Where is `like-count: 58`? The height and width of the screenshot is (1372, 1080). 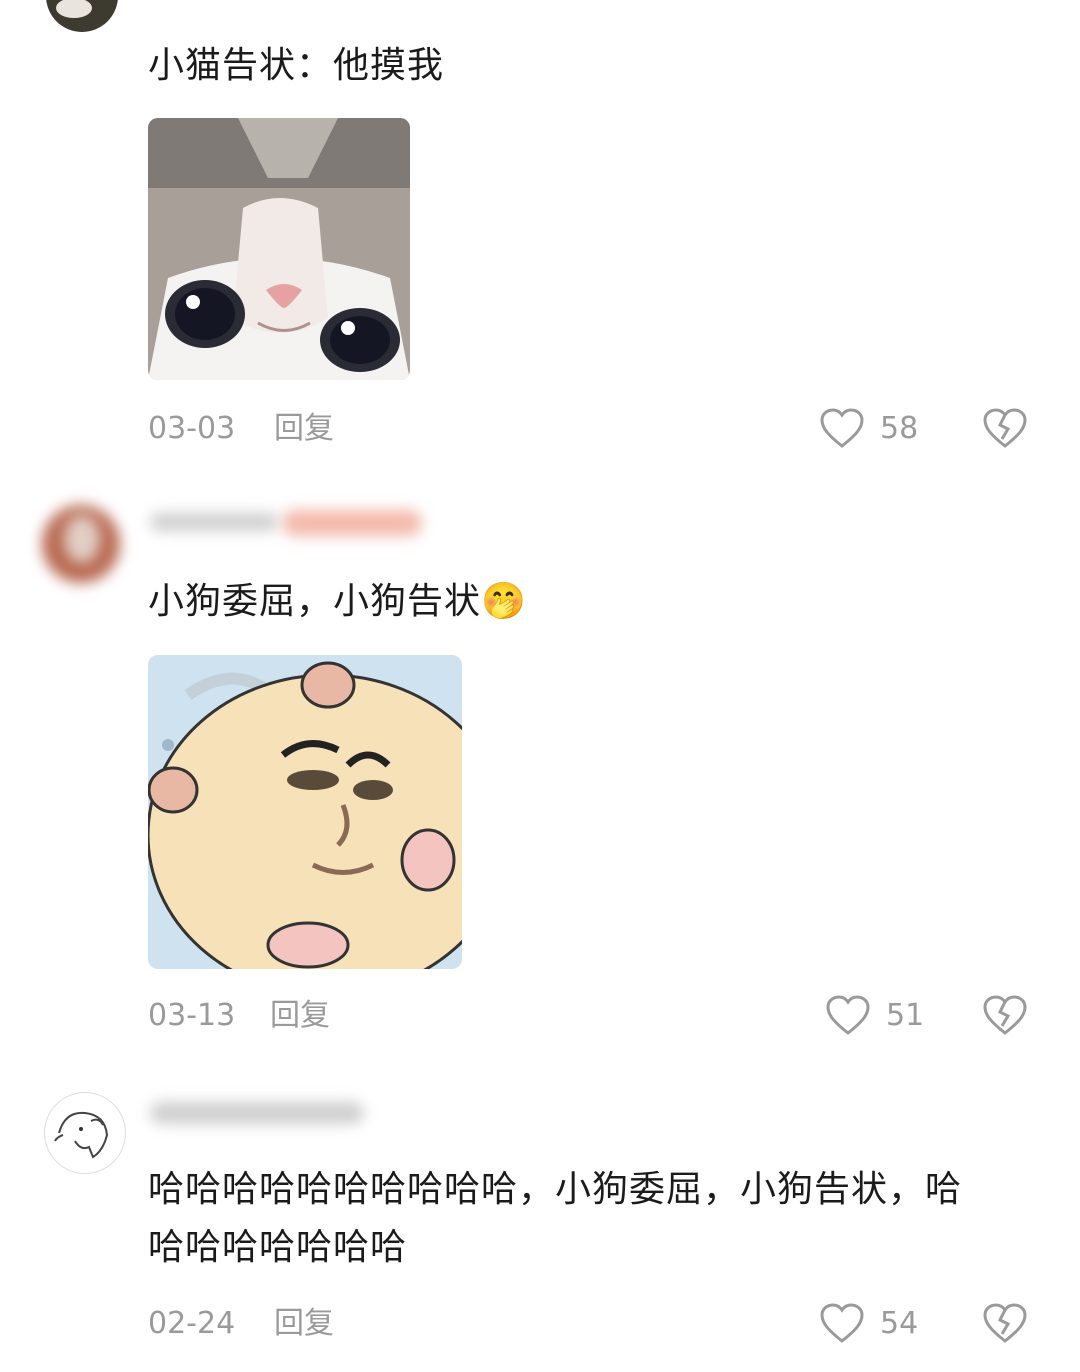 like-count: 58 is located at coordinates (899, 428).